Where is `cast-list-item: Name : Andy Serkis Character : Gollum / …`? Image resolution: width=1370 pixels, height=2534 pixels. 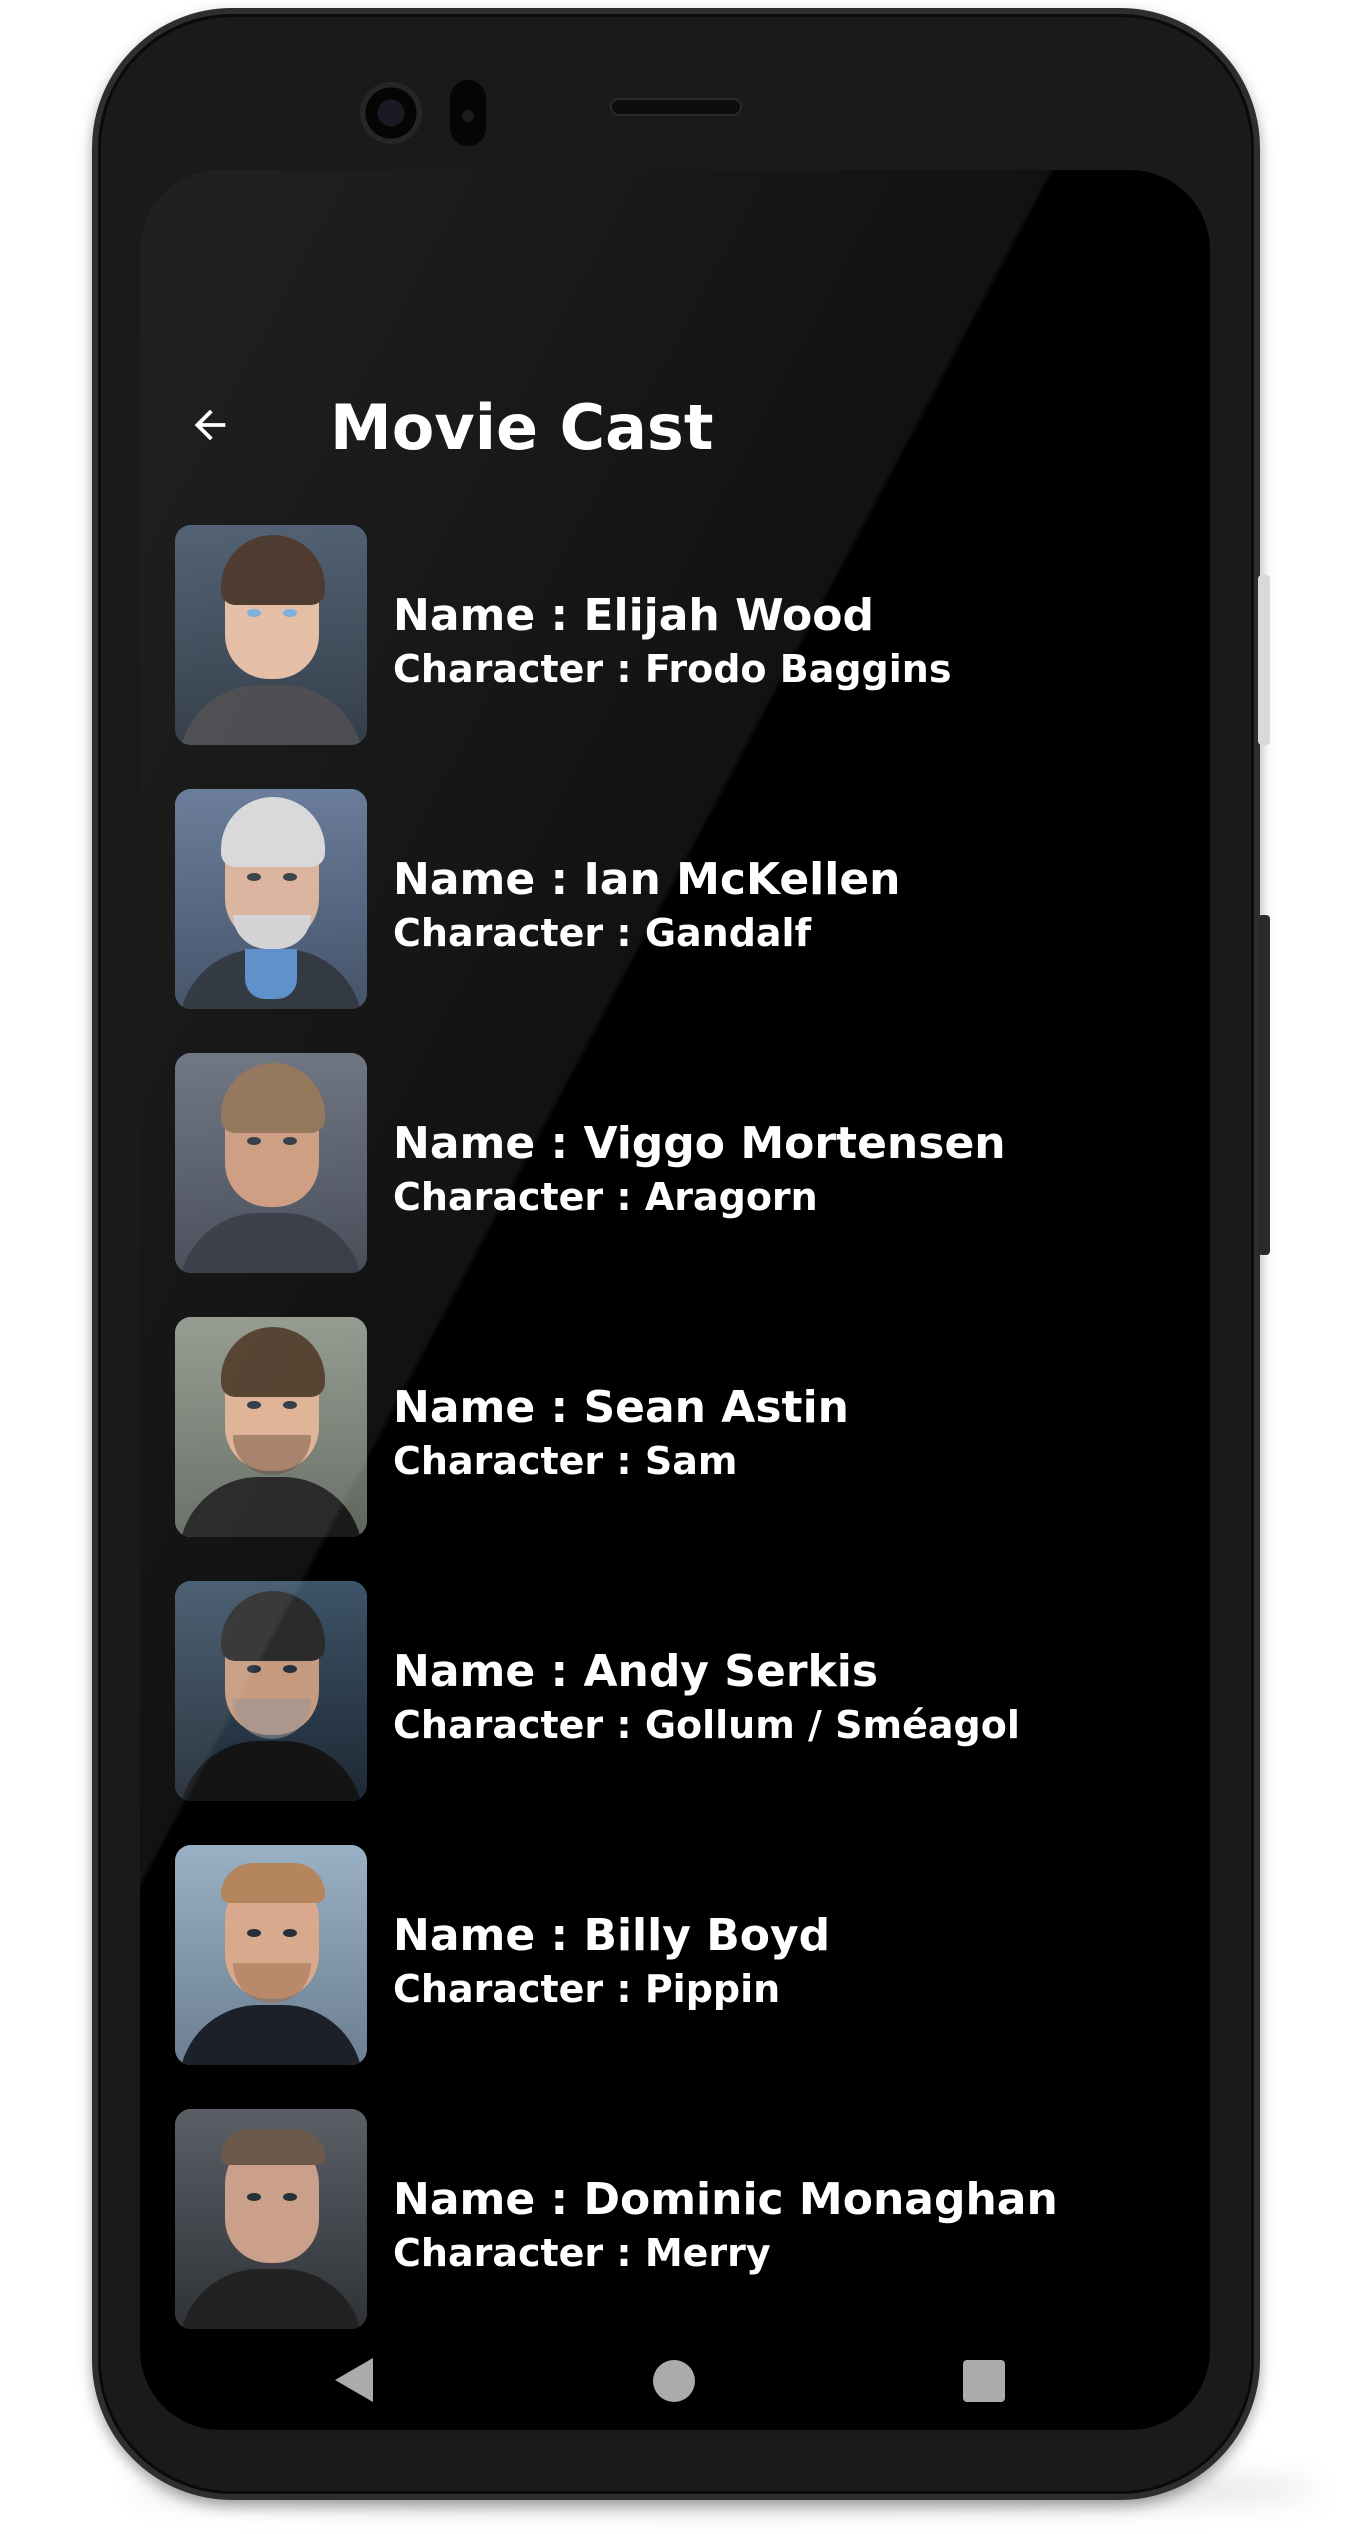
cast-list-item: Name : Andy Serkis Character : Gollum / … is located at coordinates (675, 1691).